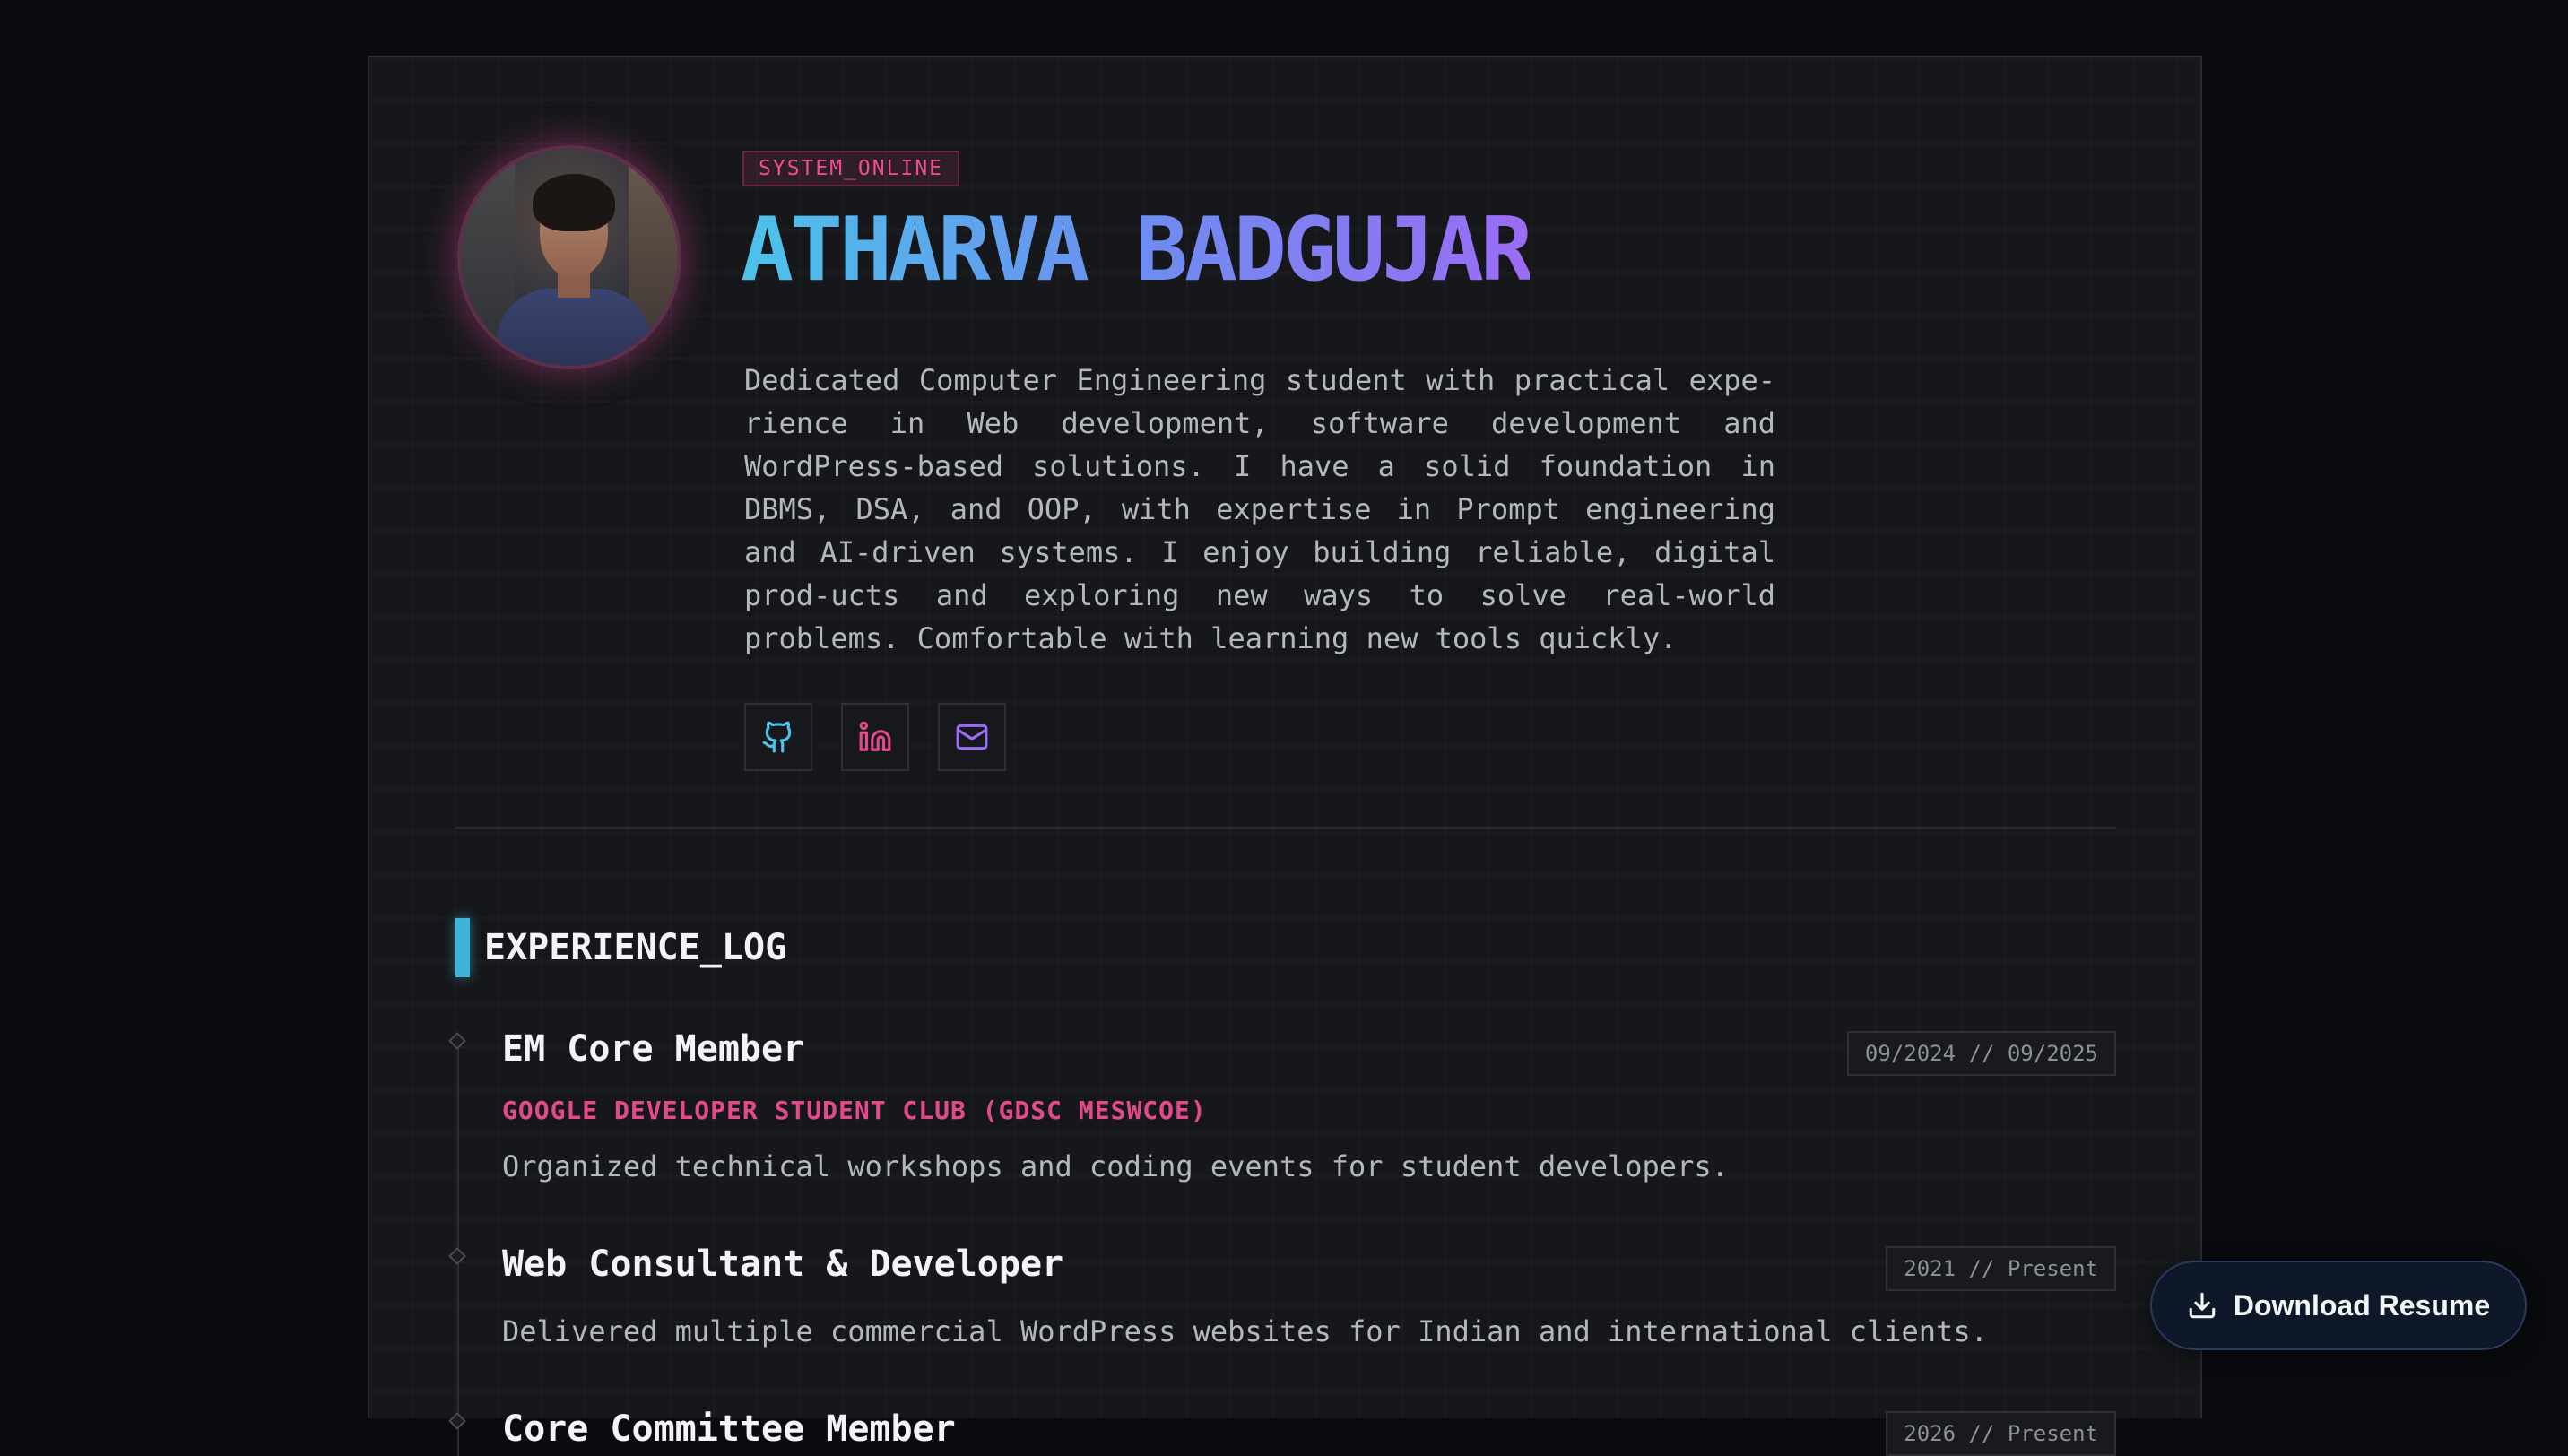 Image resolution: width=2568 pixels, height=1456 pixels. Describe the element at coordinates (1137, 250) in the screenshot. I see `page-title: ATHARVA BADGUJAR` at that location.